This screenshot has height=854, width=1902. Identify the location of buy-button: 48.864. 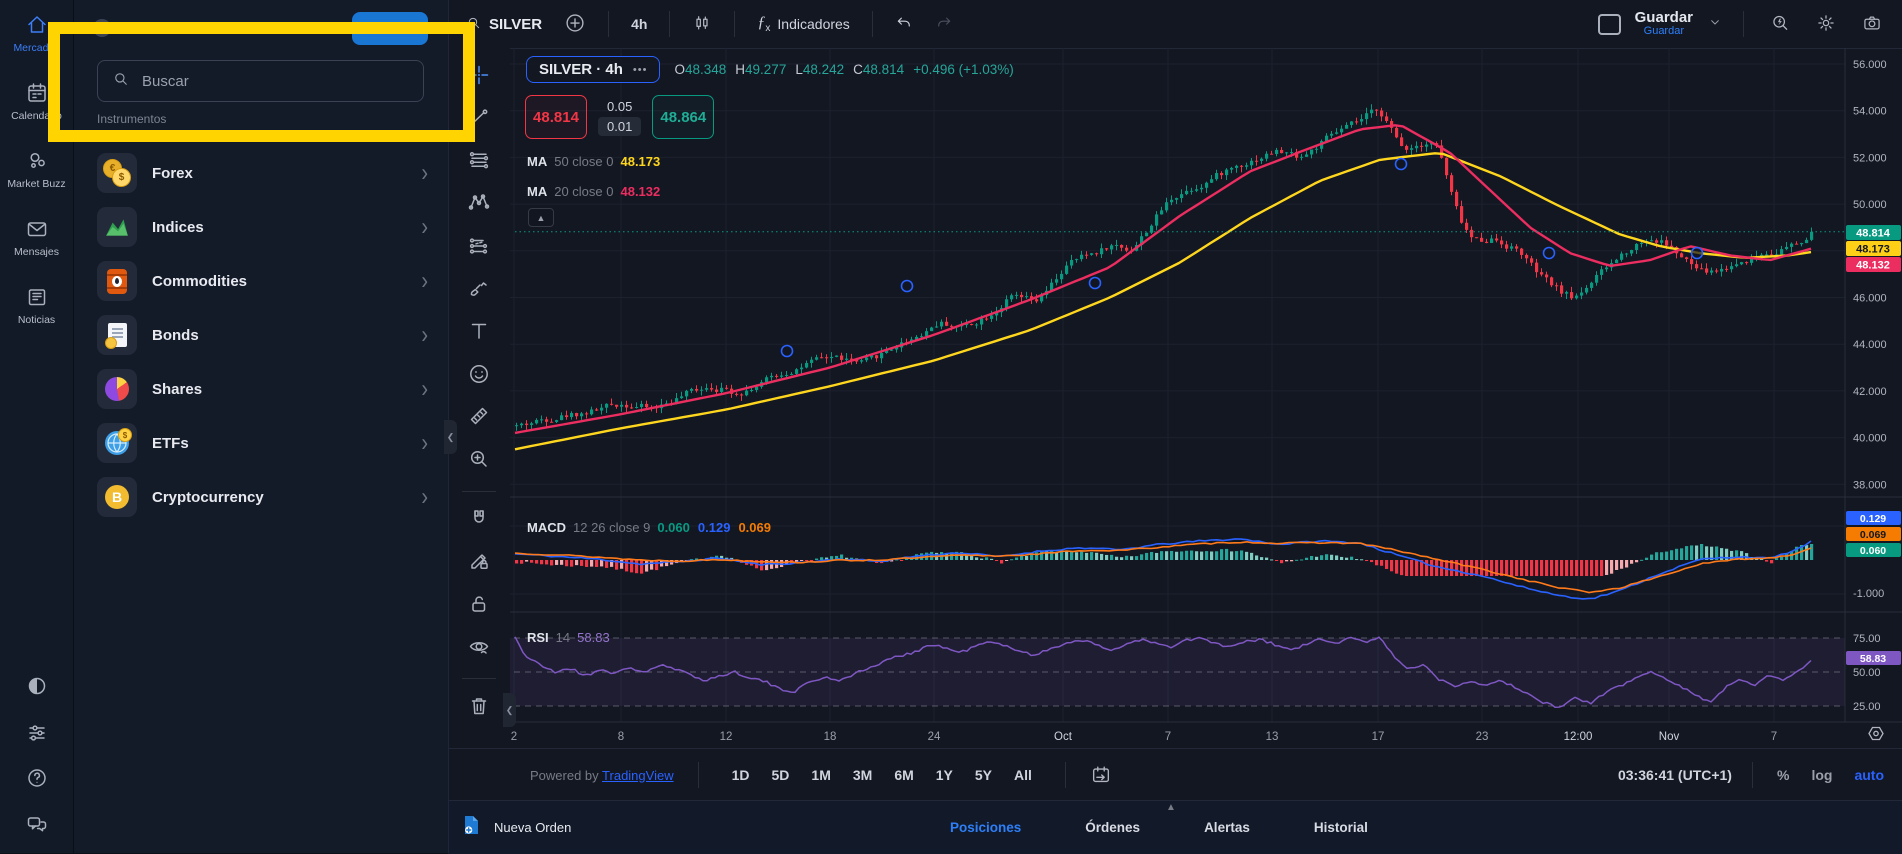
(683, 117).